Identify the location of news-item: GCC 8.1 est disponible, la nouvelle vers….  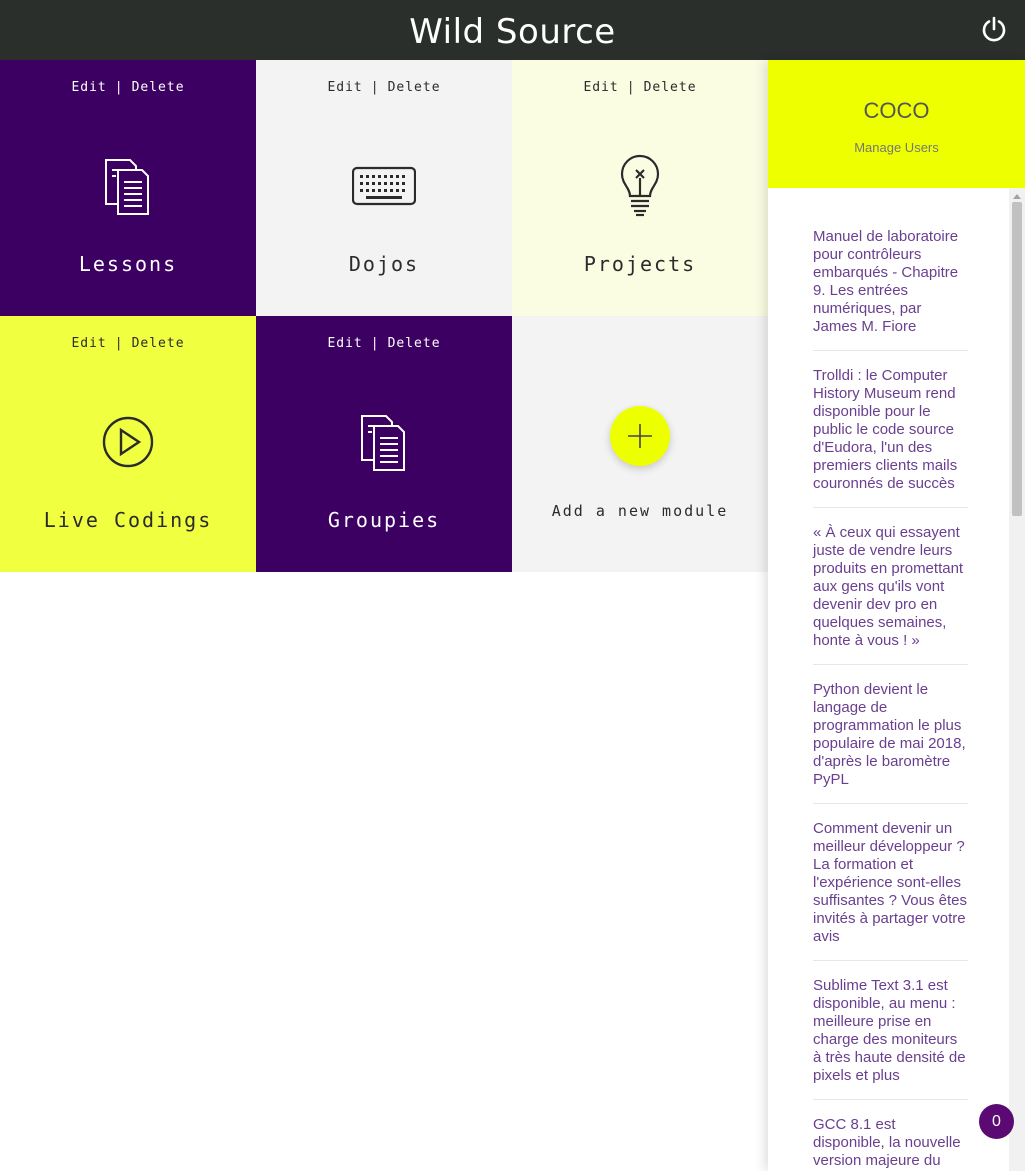
(890, 1143).